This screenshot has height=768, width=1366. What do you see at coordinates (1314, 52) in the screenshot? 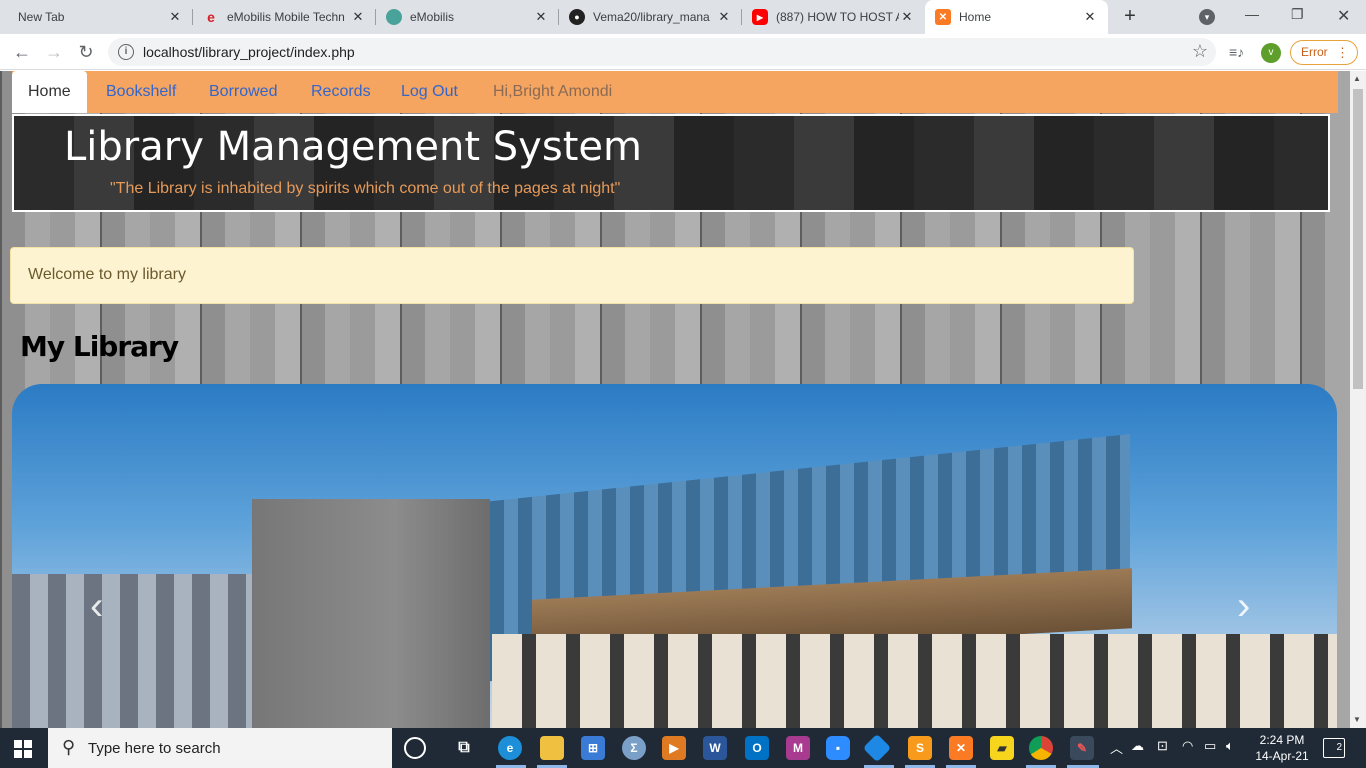
I see `error-label: Error` at bounding box center [1314, 52].